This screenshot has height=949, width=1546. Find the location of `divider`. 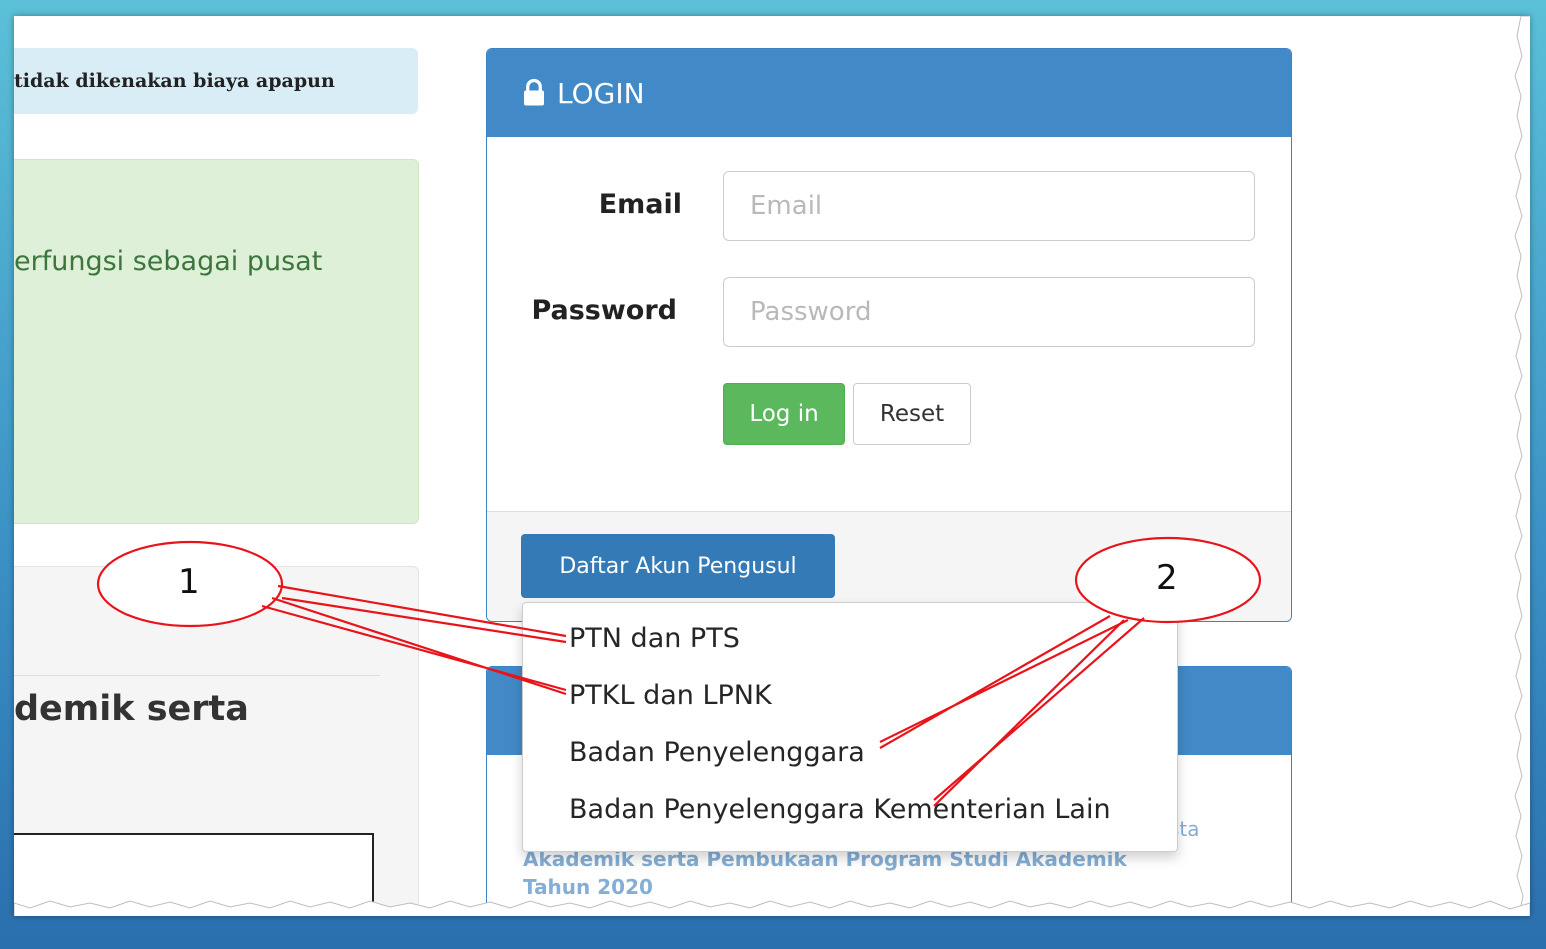

divider is located at coordinates (197, 675).